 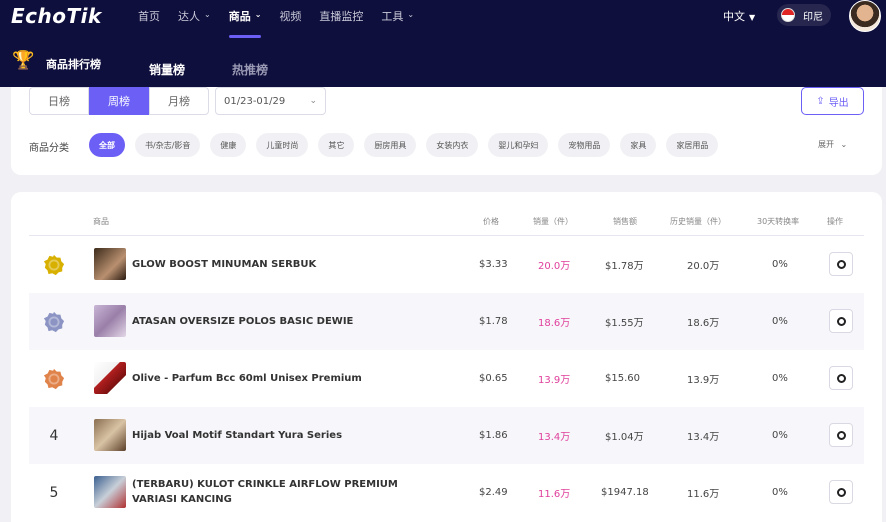 What do you see at coordinates (336, 145) in the screenshot?
I see `category-chip: 其它` at bounding box center [336, 145].